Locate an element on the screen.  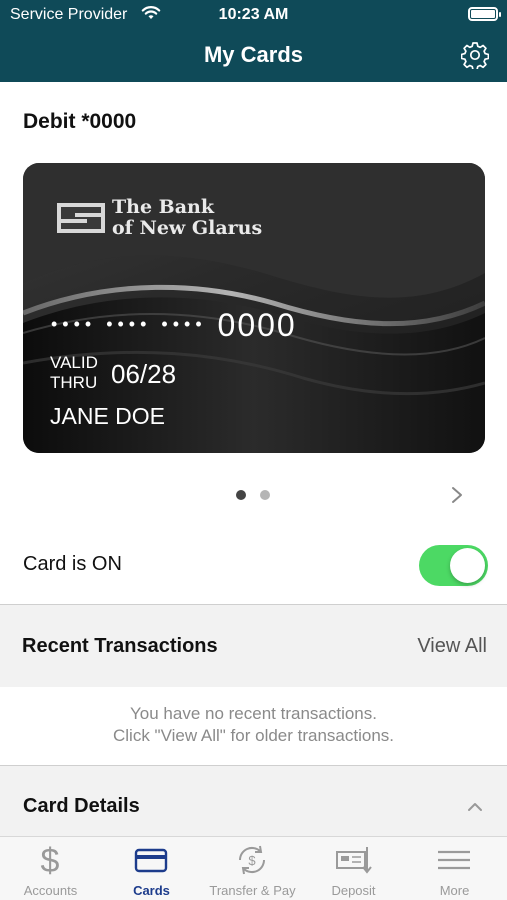
transfer-icon: $ is located at coordinates (252, 860).